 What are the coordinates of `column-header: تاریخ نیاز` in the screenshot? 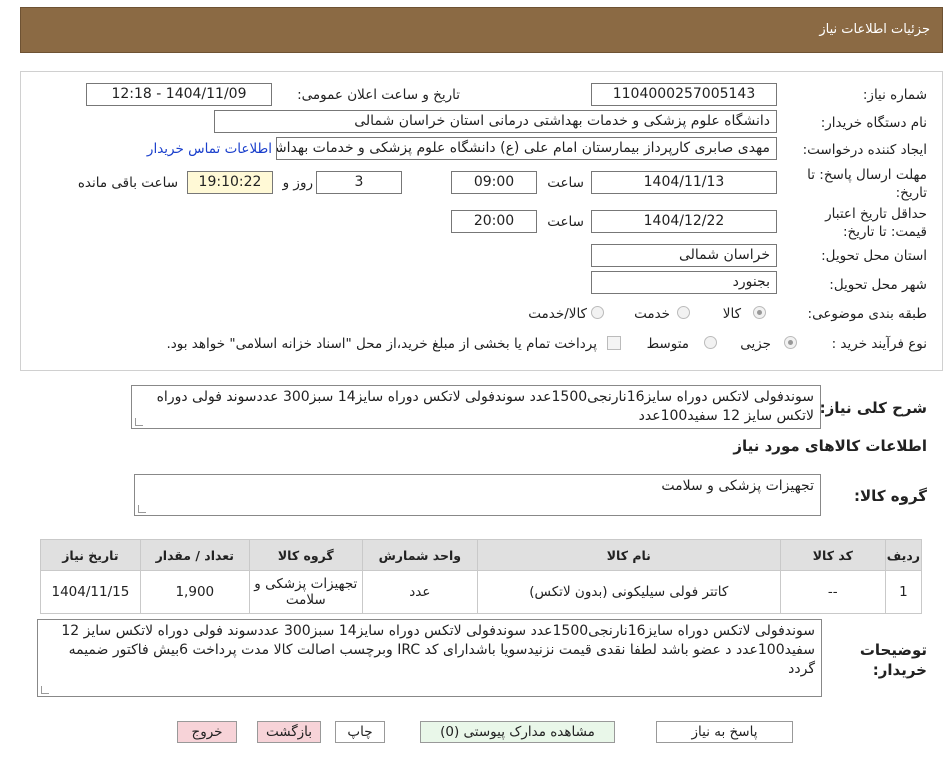 It's located at (90, 555).